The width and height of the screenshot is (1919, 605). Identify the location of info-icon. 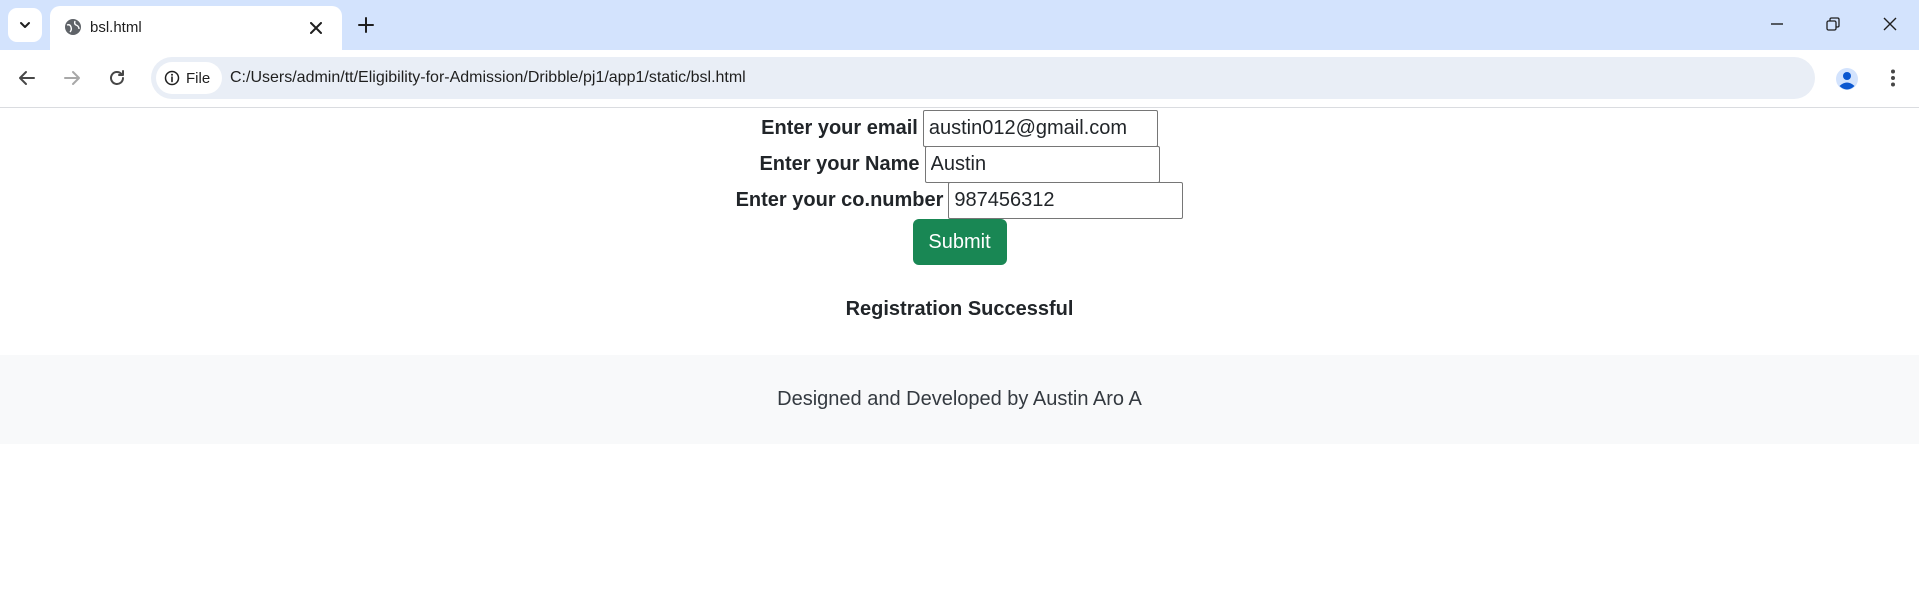
(172, 78).